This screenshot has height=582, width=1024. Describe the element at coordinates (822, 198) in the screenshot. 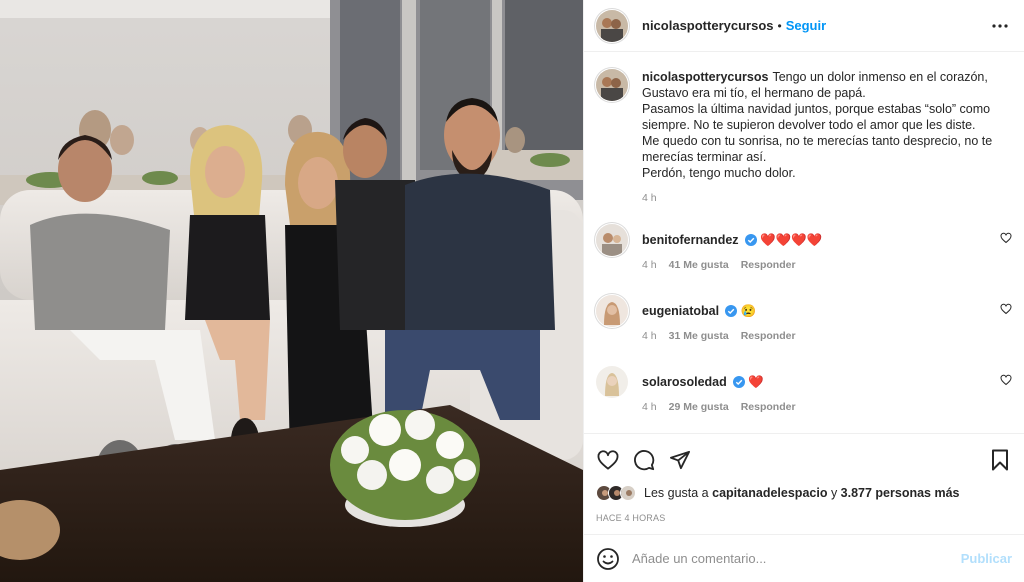

I see `caption-meta: 4 h` at that location.